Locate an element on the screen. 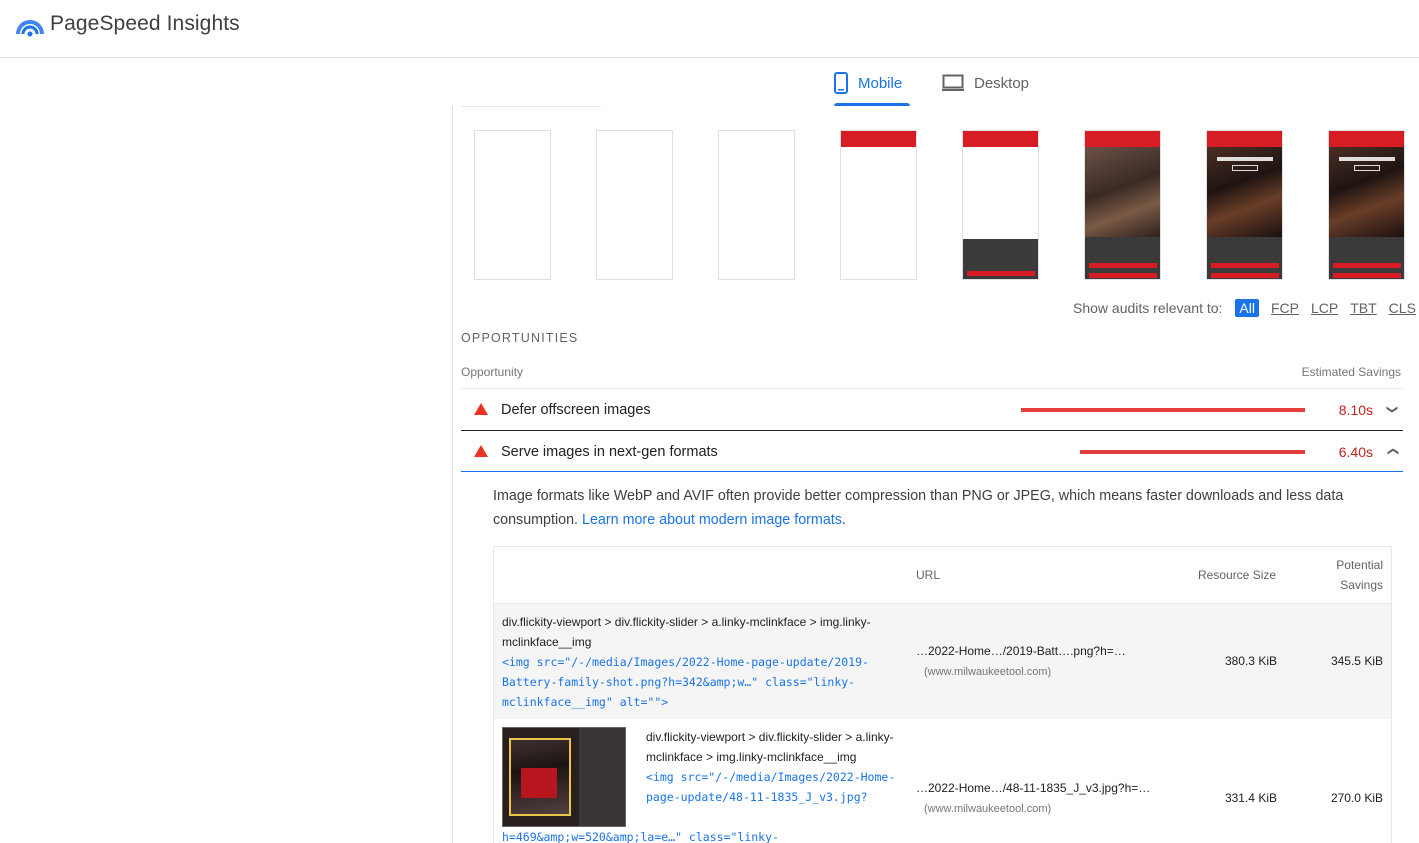  opportunity-row: Defer offscreen images 8.10s ❯ is located at coordinates (932, 409).